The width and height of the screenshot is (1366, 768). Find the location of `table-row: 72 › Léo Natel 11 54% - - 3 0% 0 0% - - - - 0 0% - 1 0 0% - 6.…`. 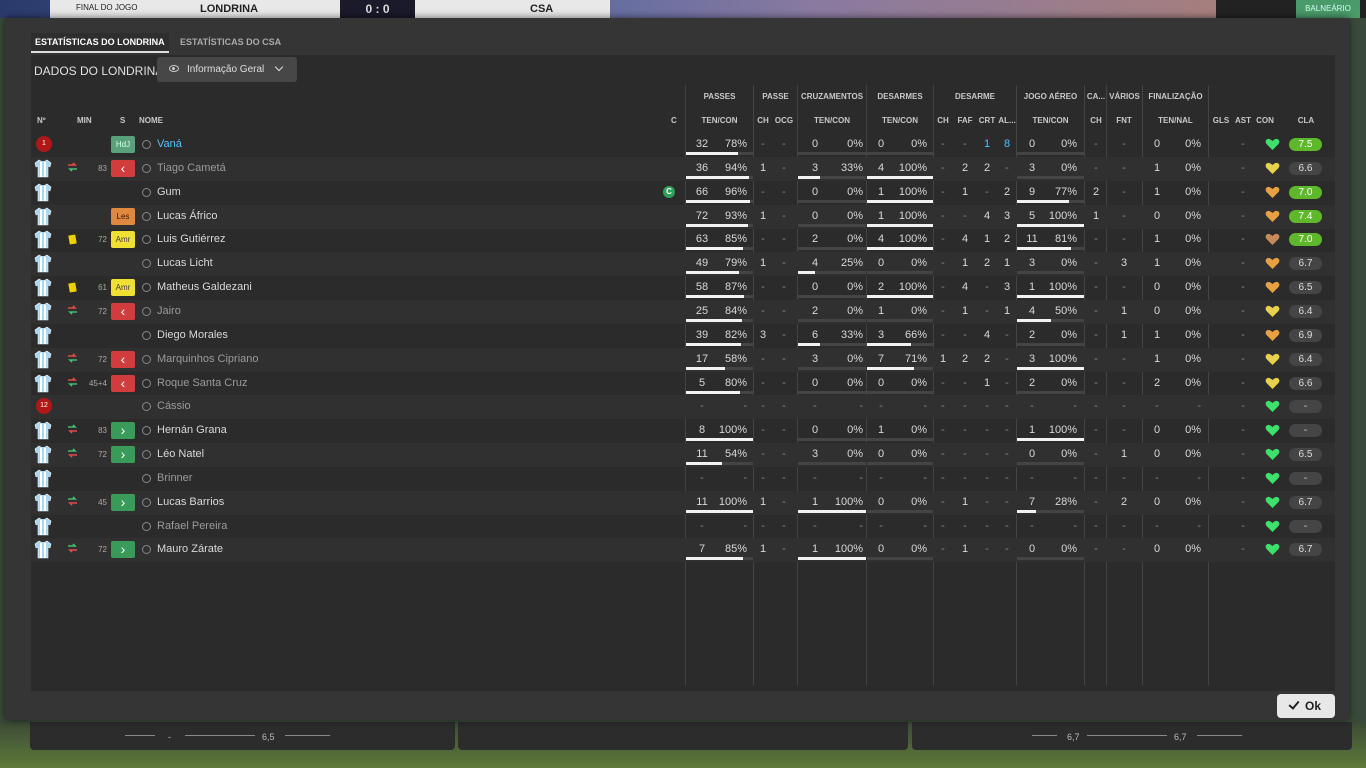

table-row: 72 › Léo Natel 11 54% - - 3 0% 0 0% - - - - 0 0% - 1 0 0% - 6.… is located at coordinates (683, 455).